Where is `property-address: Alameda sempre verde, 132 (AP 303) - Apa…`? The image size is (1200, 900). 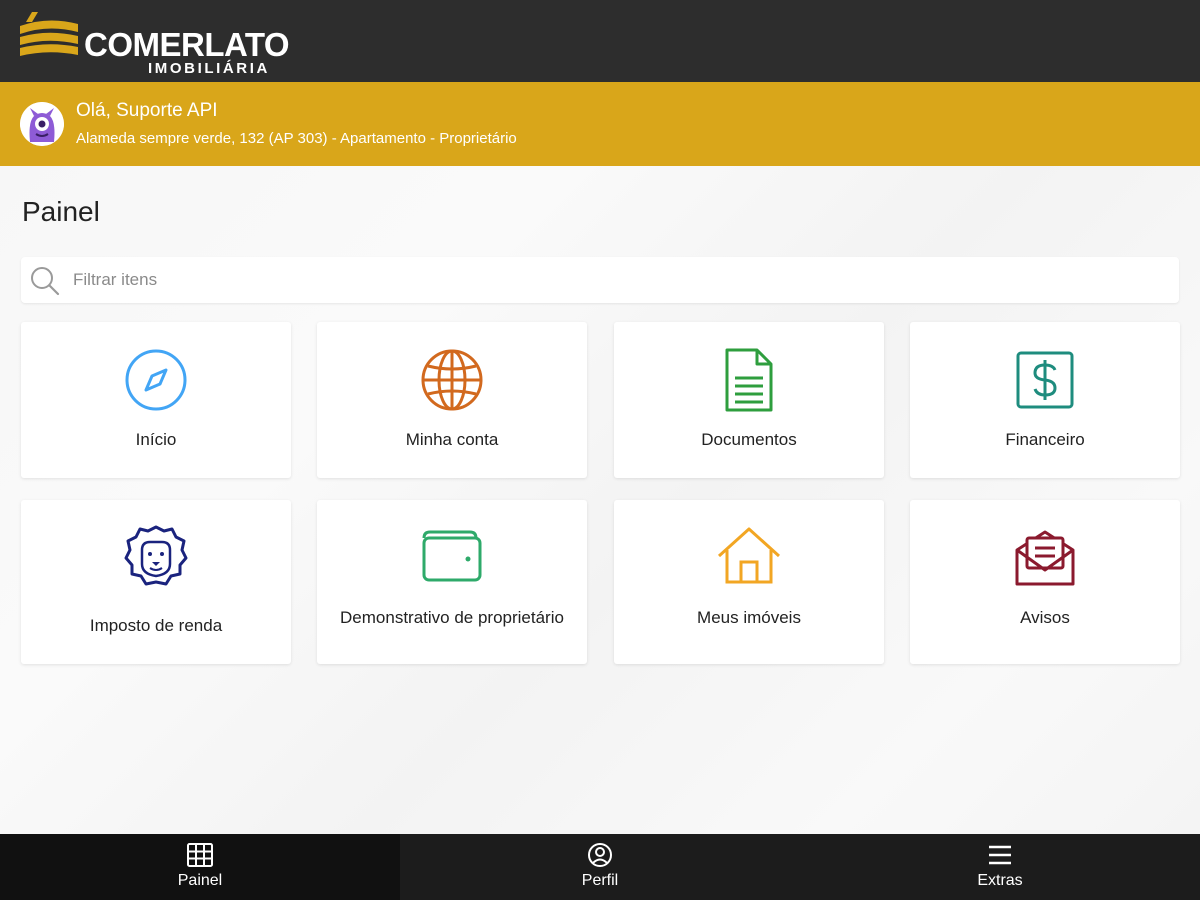 property-address: Alameda sempre verde, 132 (AP 303) - Apa… is located at coordinates (296, 138).